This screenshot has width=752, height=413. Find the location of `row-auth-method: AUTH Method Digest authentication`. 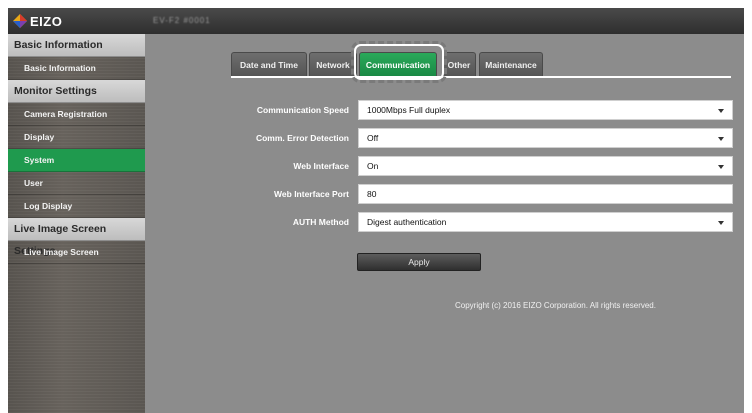

row-auth-method: AUTH Method Digest authentication is located at coordinates (444, 222).